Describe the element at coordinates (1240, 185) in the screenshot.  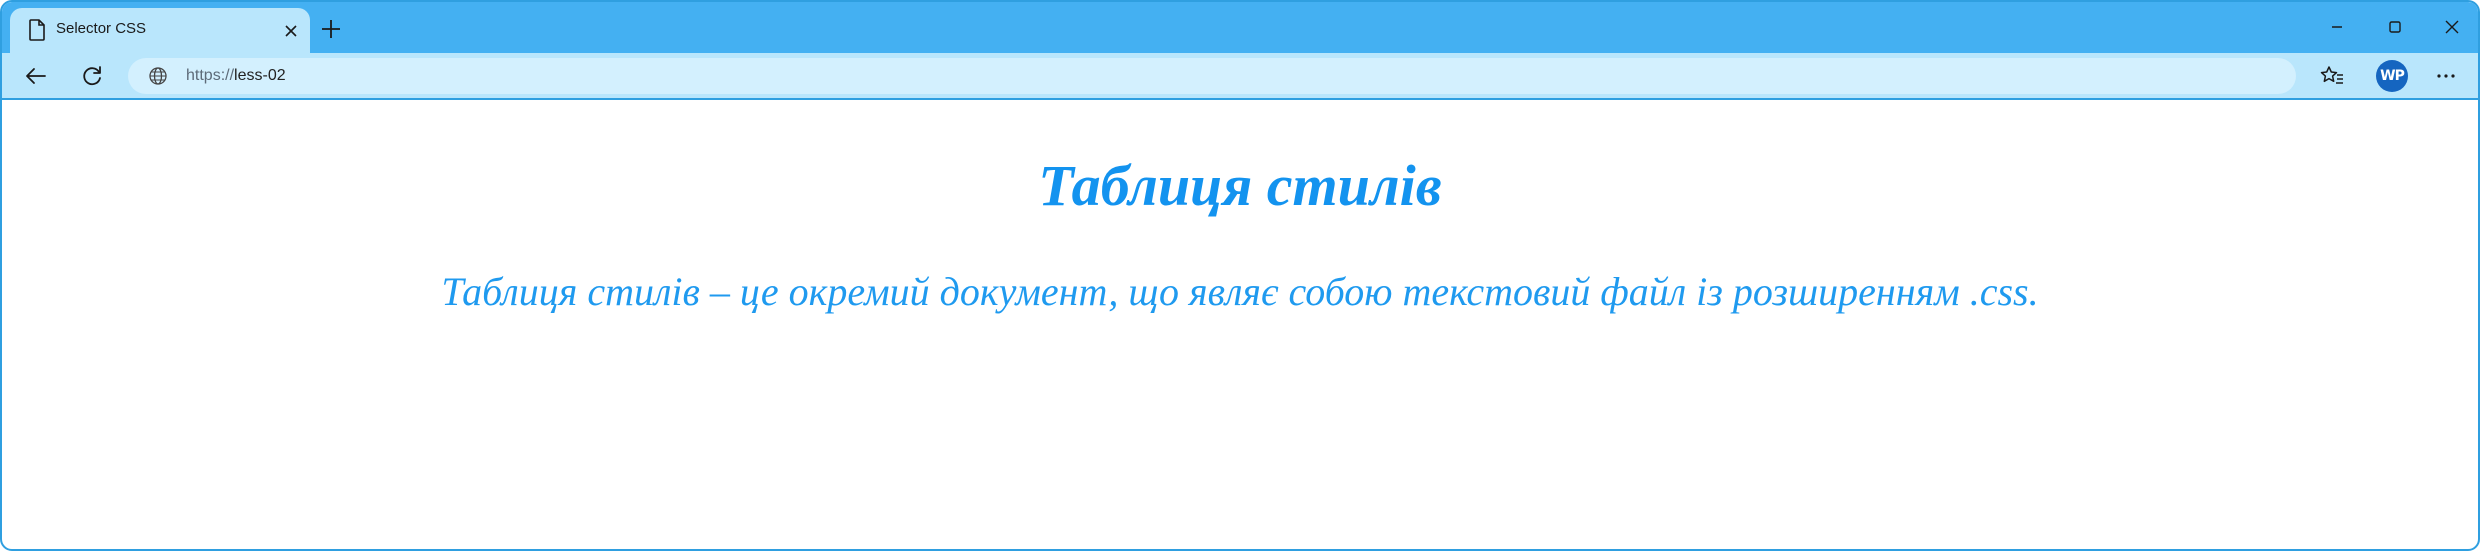
I see `page-heading: Таблиця стилів` at that location.